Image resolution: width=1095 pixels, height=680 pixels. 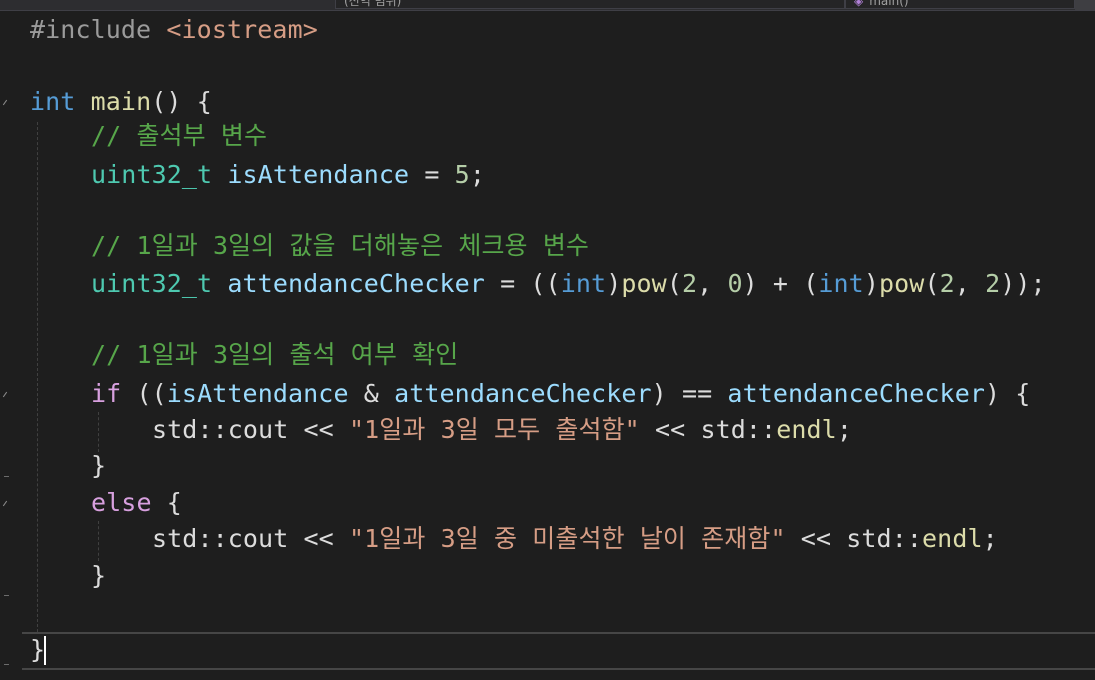 What do you see at coordinates (494, 429) in the screenshot?
I see `string-literal: "1일과 3일 모두 출석함"` at bounding box center [494, 429].